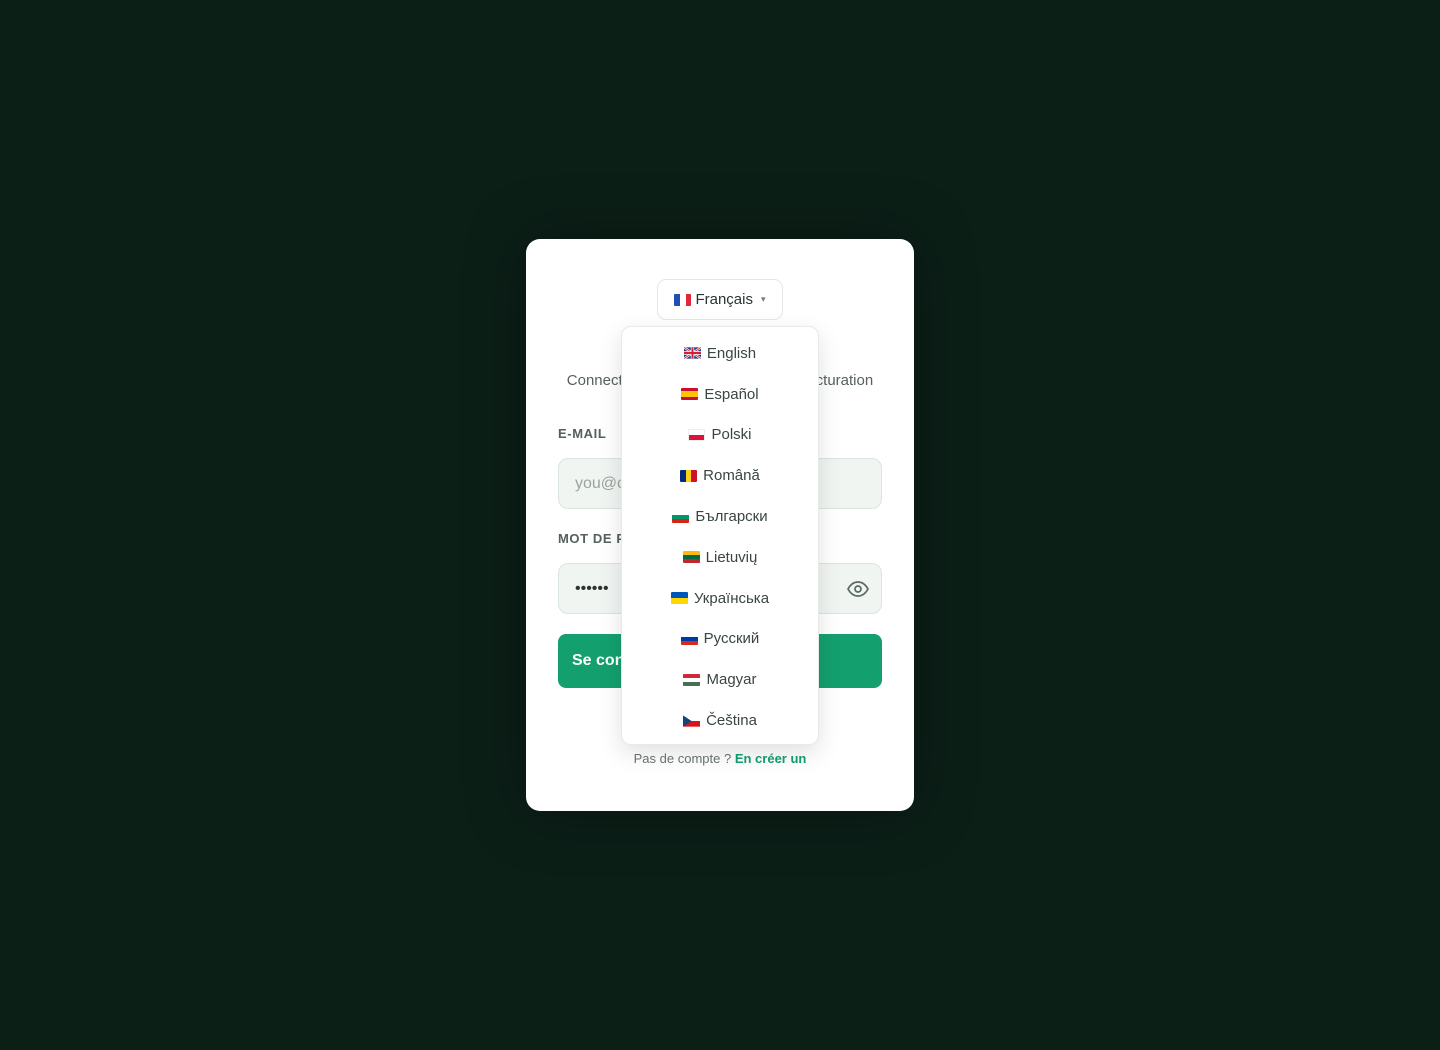  I want to click on ukraine-flag-icon, so click(679, 598).